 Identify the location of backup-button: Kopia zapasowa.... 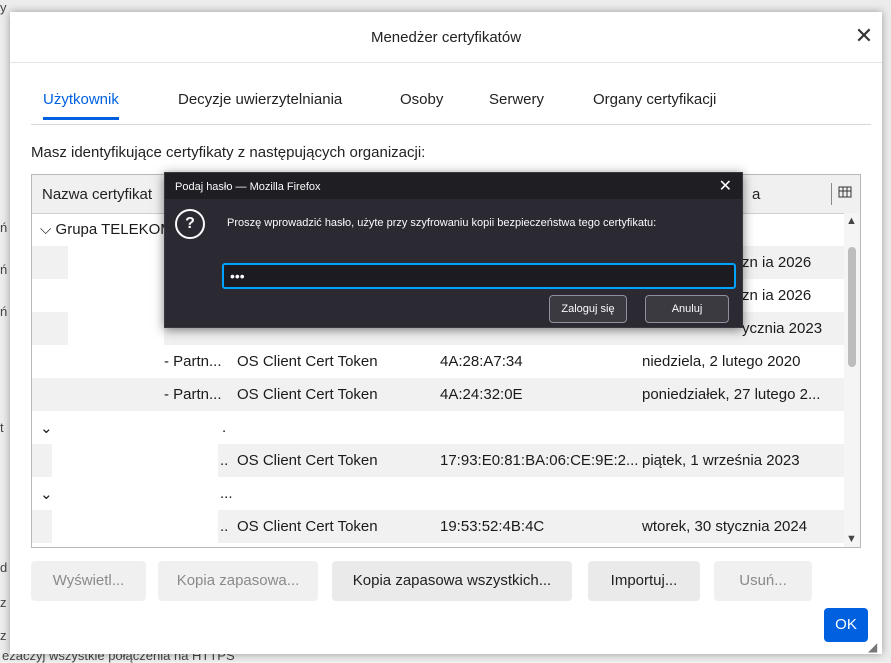
(238, 581).